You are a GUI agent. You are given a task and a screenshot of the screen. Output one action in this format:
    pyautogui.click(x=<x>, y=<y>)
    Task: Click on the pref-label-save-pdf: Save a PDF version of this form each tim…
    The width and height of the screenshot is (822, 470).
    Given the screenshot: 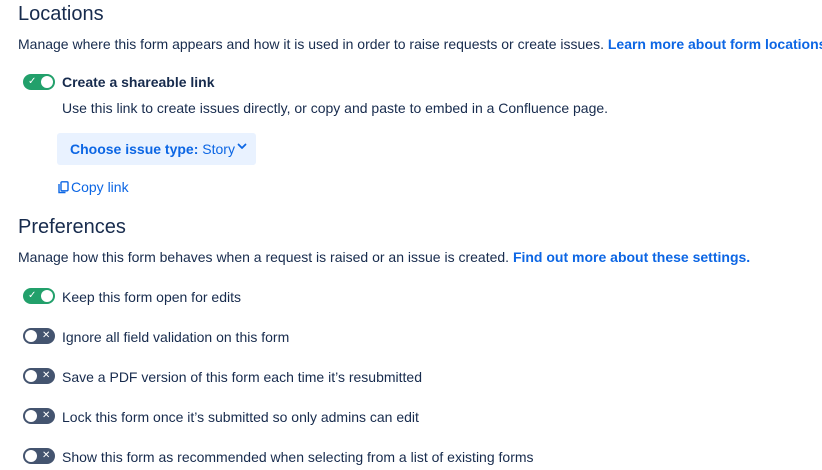 What is the action you would take?
    pyautogui.click(x=242, y=377)
    